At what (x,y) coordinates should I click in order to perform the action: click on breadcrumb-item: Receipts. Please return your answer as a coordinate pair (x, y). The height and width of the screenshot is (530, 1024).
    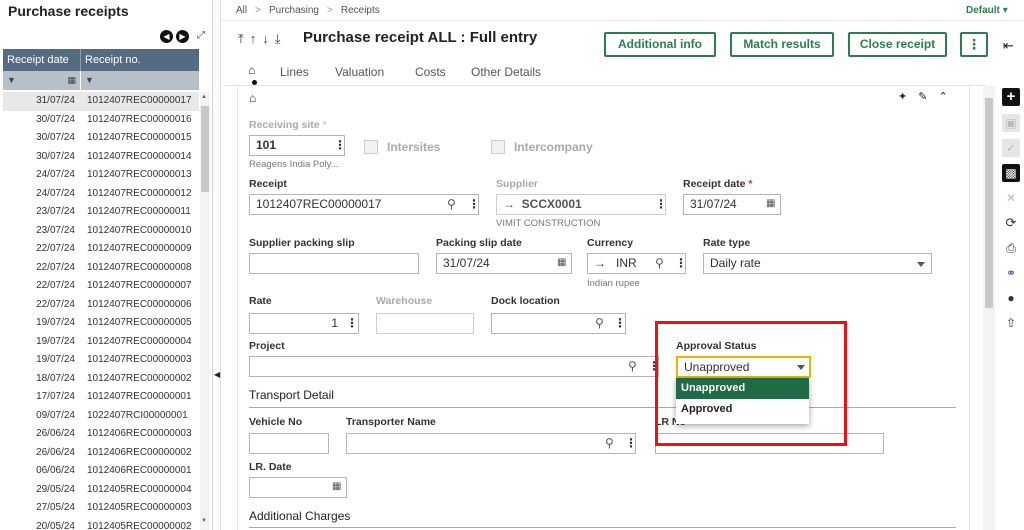
    Looking at the image, I should click on (360, 10).